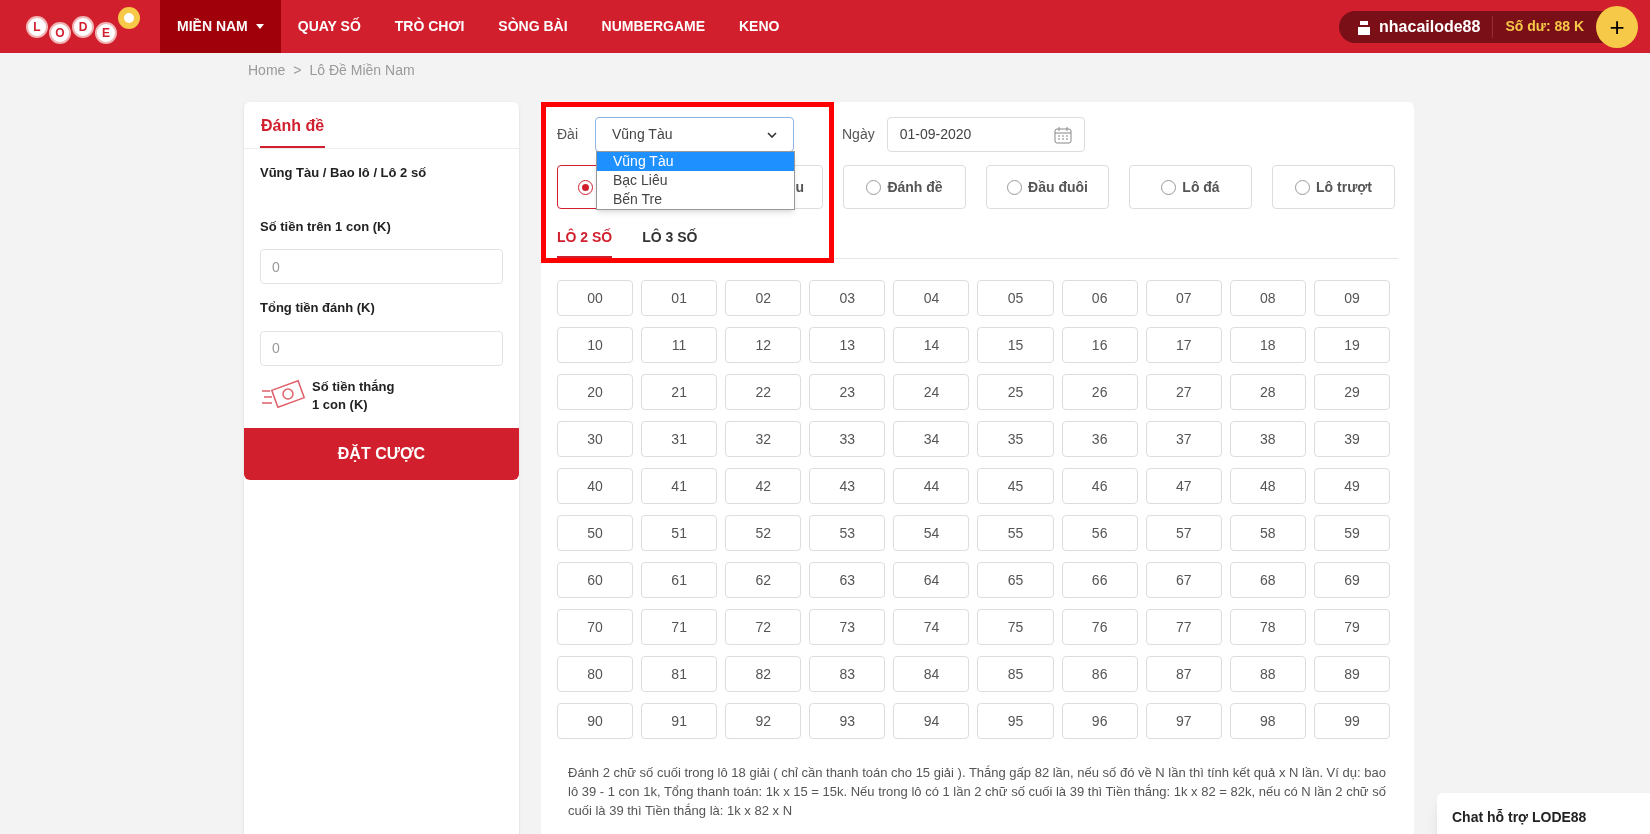 This screenshot has width=1650, height=834. Describe the element at coordinates (1183, 533) in the screenshot. I see `number-button: 57` at that location.